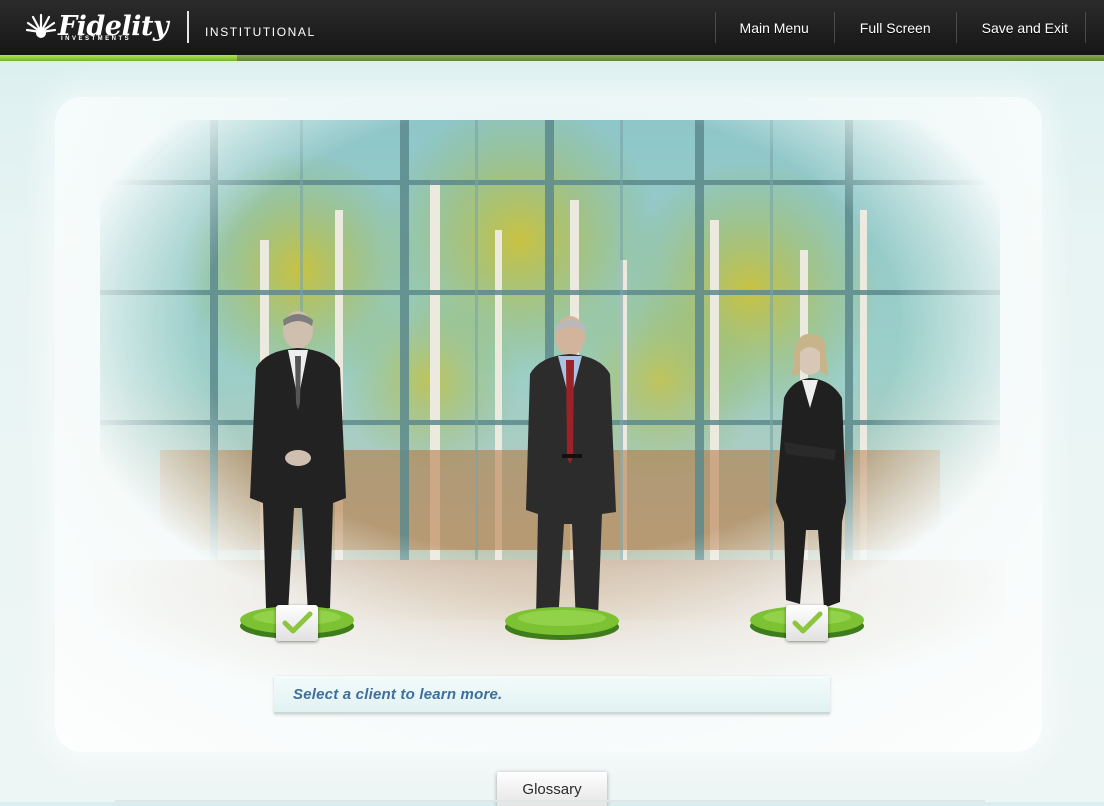  What do you see at coordinates (774, 27) in the screenshot?
I see `main-menu-button: Main Menu` at bounding box center [774, 27].